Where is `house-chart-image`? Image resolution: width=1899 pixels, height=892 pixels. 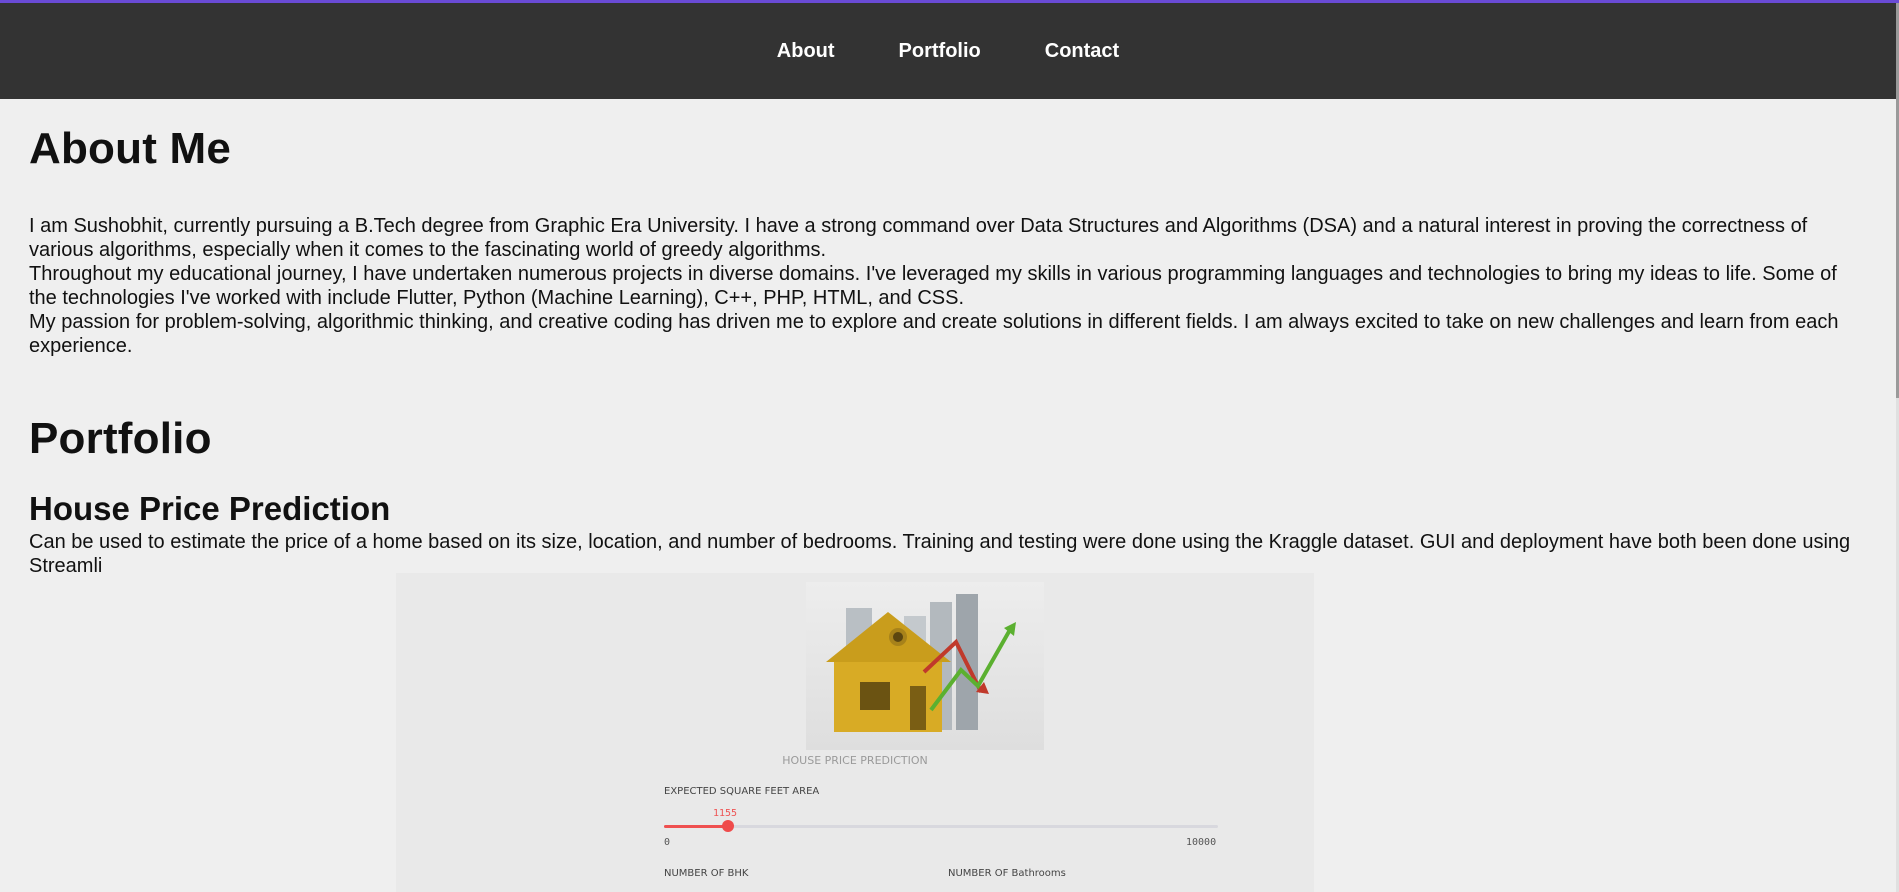
house-chart-image is located at coordinates (925, 666).